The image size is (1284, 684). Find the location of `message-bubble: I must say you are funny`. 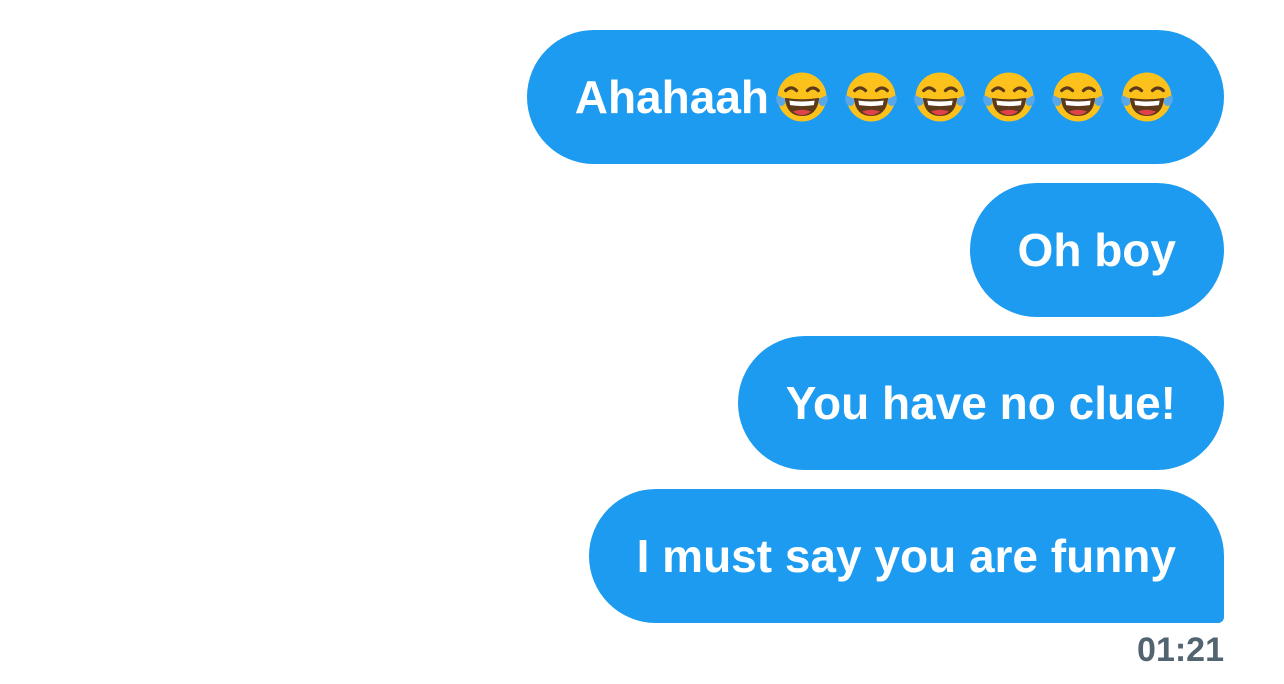

message-bubble: I must say you are funny is located at coordinates (906, 556).